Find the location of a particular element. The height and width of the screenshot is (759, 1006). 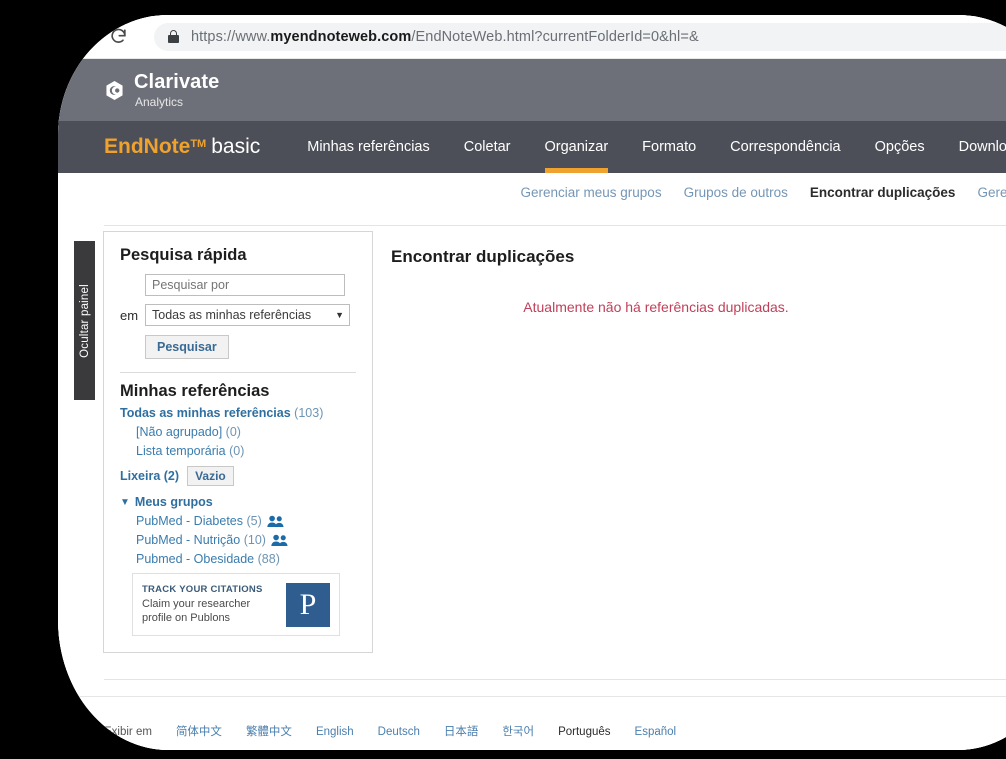

lang-deutsch: Deutsch is located at coordinates (399, 732).